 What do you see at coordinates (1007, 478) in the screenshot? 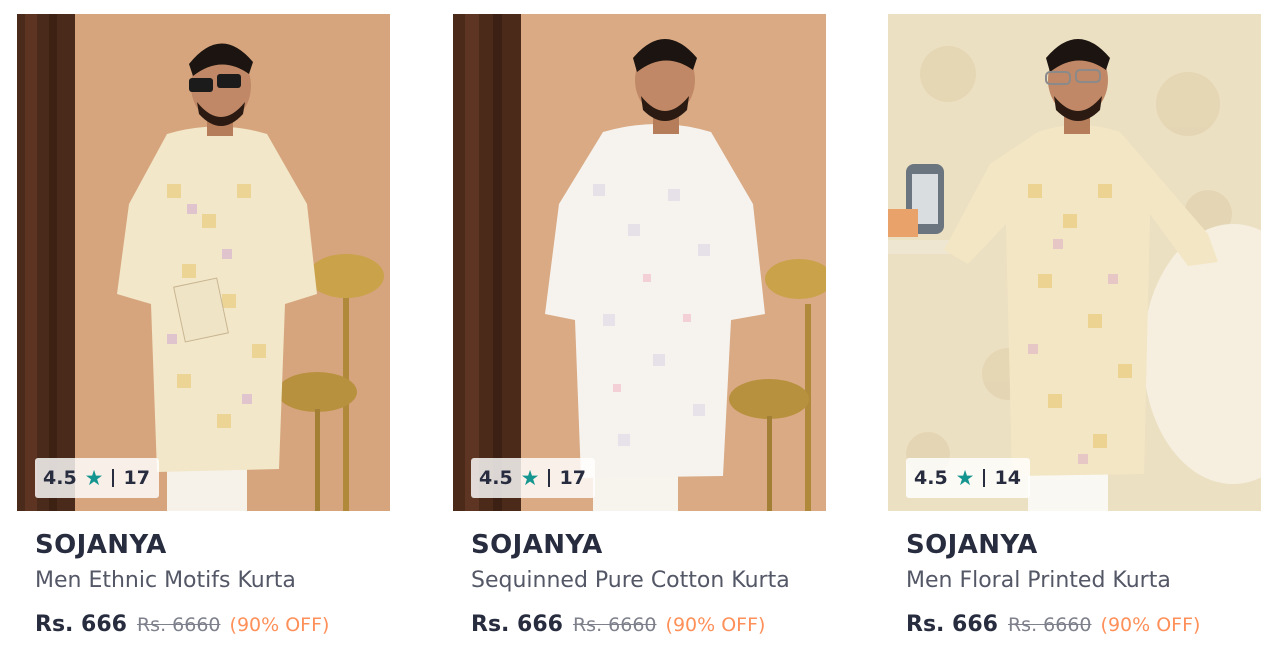
I see `review-count: 14` at bounding box center [1007, 478].